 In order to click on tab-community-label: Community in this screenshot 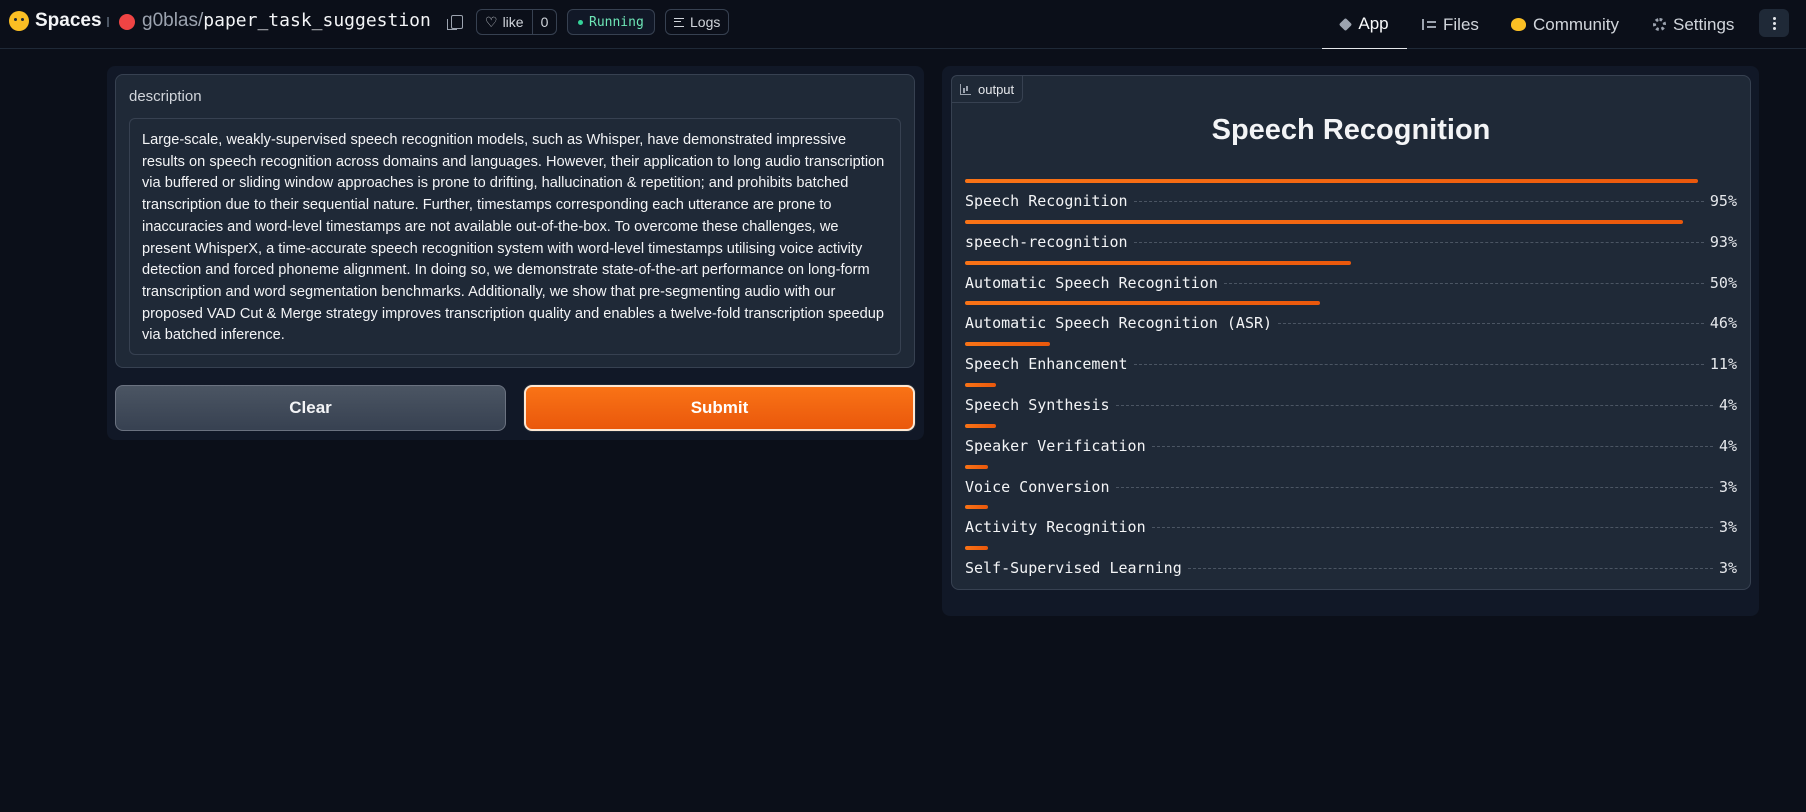, I will do `click(1576, 24)`.